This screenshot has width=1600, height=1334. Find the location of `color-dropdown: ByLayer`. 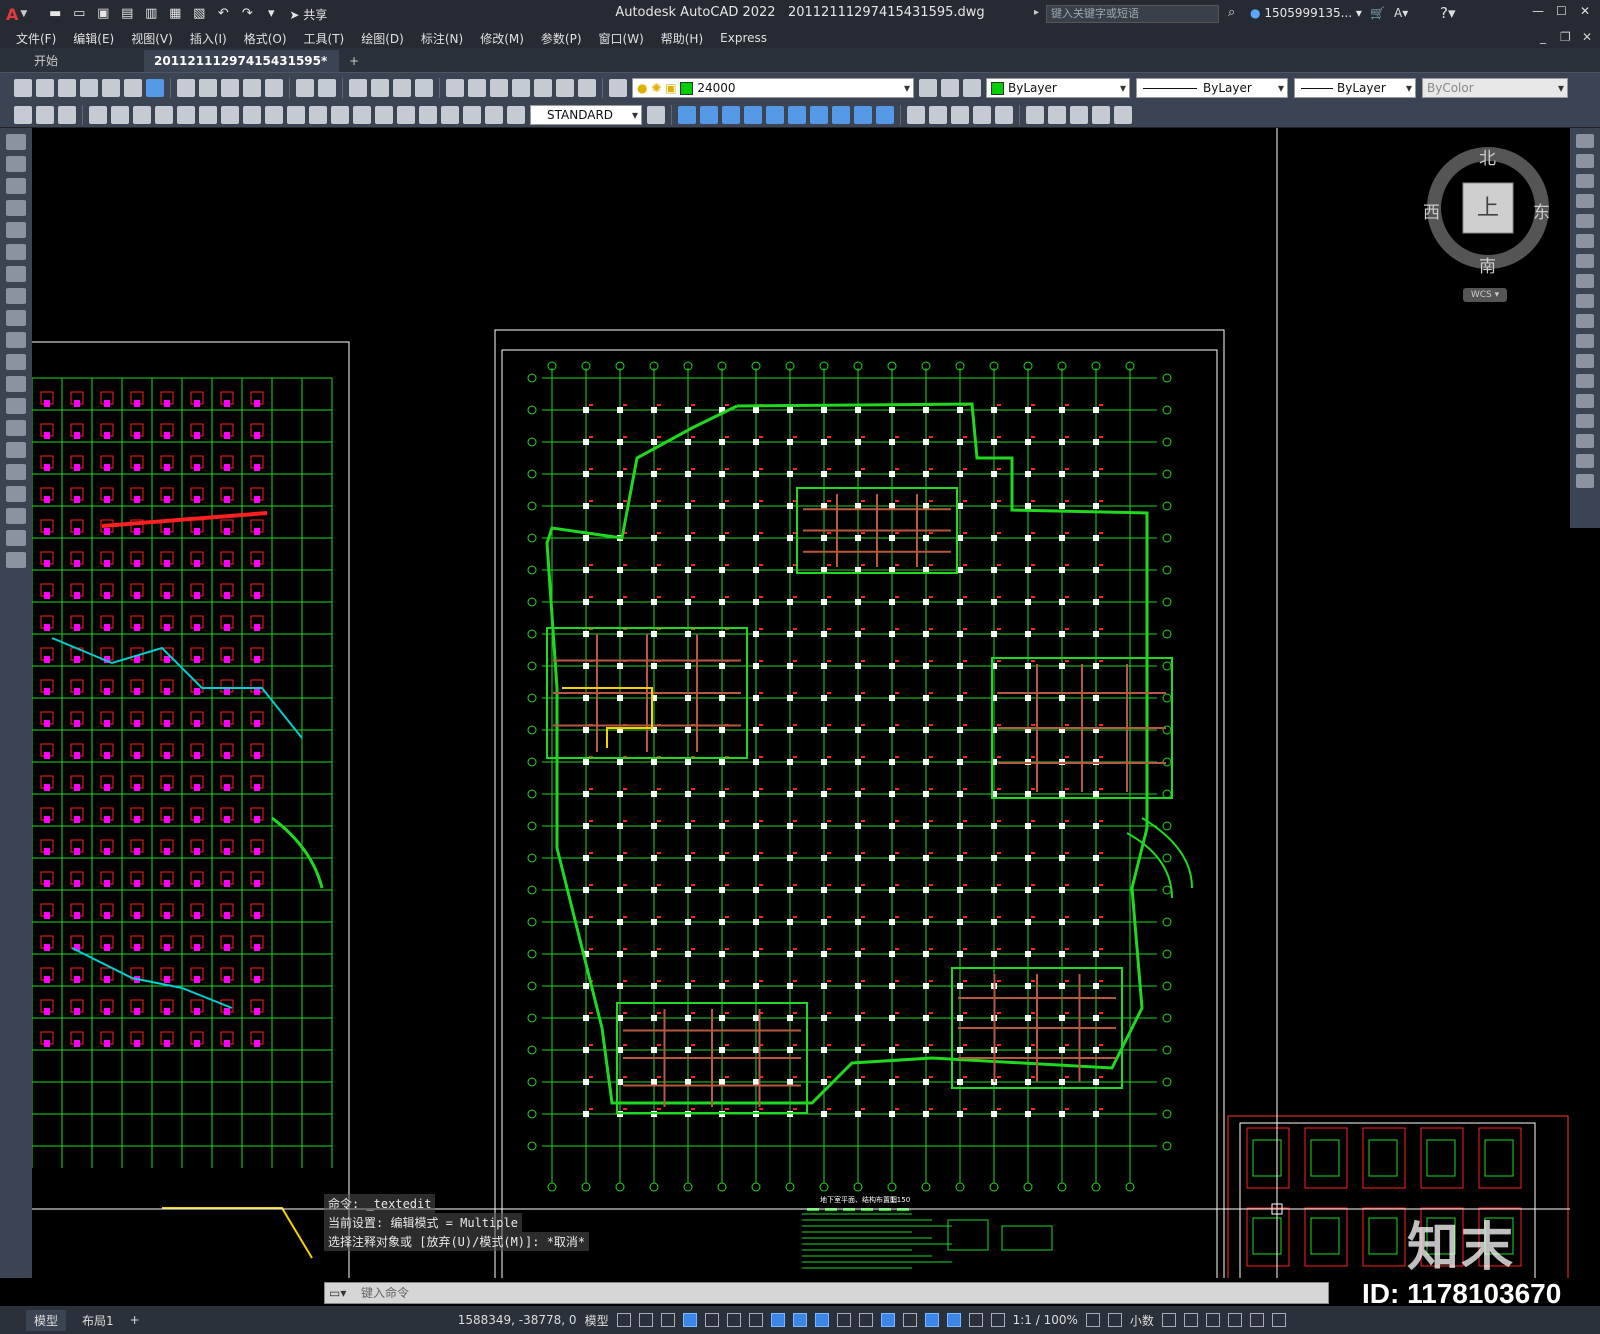

color-dropdown: ByLayer is located at coordinates (1058, 87).